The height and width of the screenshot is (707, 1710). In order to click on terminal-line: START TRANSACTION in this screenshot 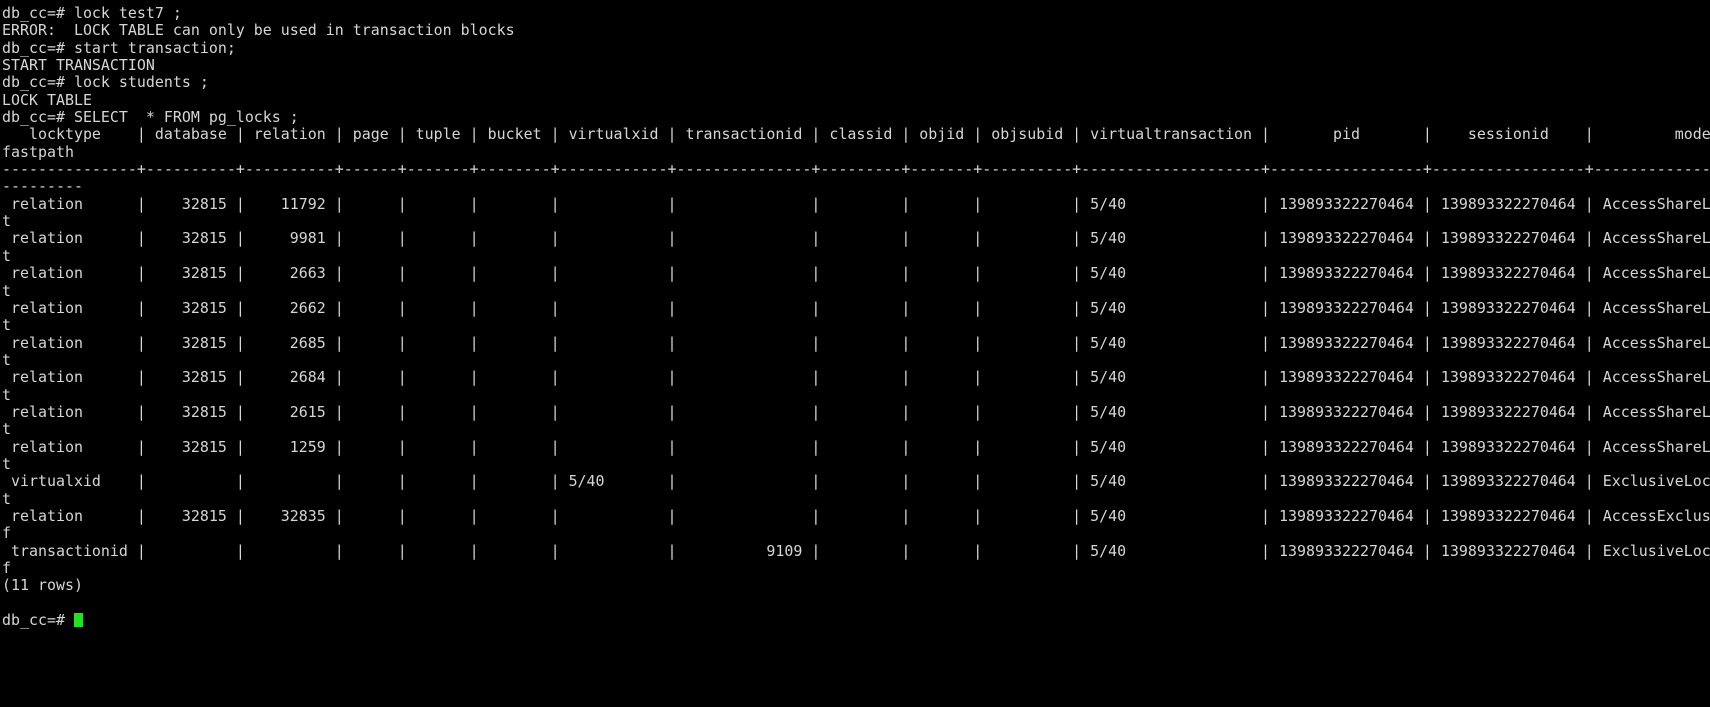, I will do `click(78, 65)`.